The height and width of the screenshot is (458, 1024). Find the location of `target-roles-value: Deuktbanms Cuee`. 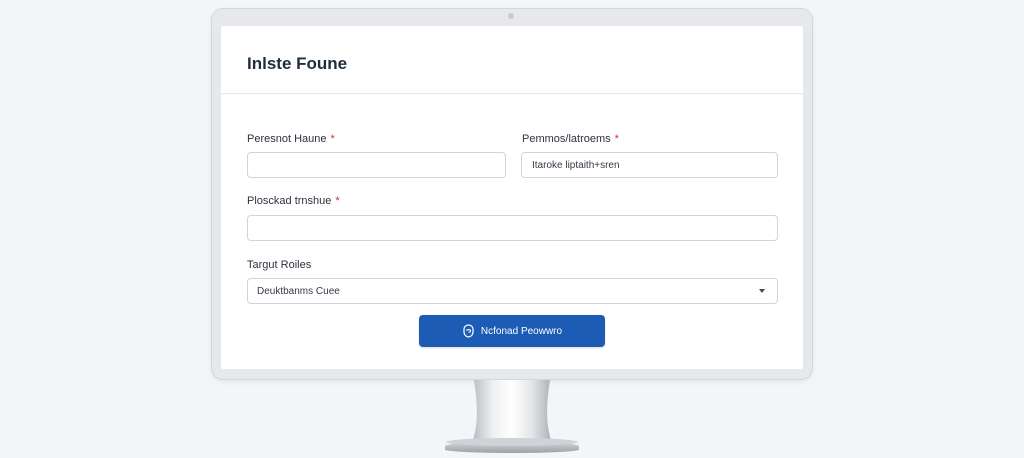

target-roles-value: Deuktbanms Cuee is located at coordinates (298, 291).